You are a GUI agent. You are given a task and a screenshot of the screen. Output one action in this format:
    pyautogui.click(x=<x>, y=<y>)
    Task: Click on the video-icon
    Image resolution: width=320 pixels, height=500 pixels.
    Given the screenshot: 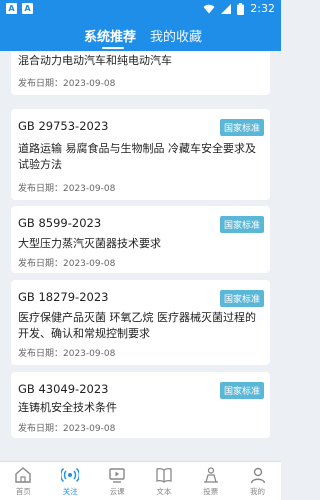 What is the action you would take?
    pyautogui.click(x=117, y=475)
    